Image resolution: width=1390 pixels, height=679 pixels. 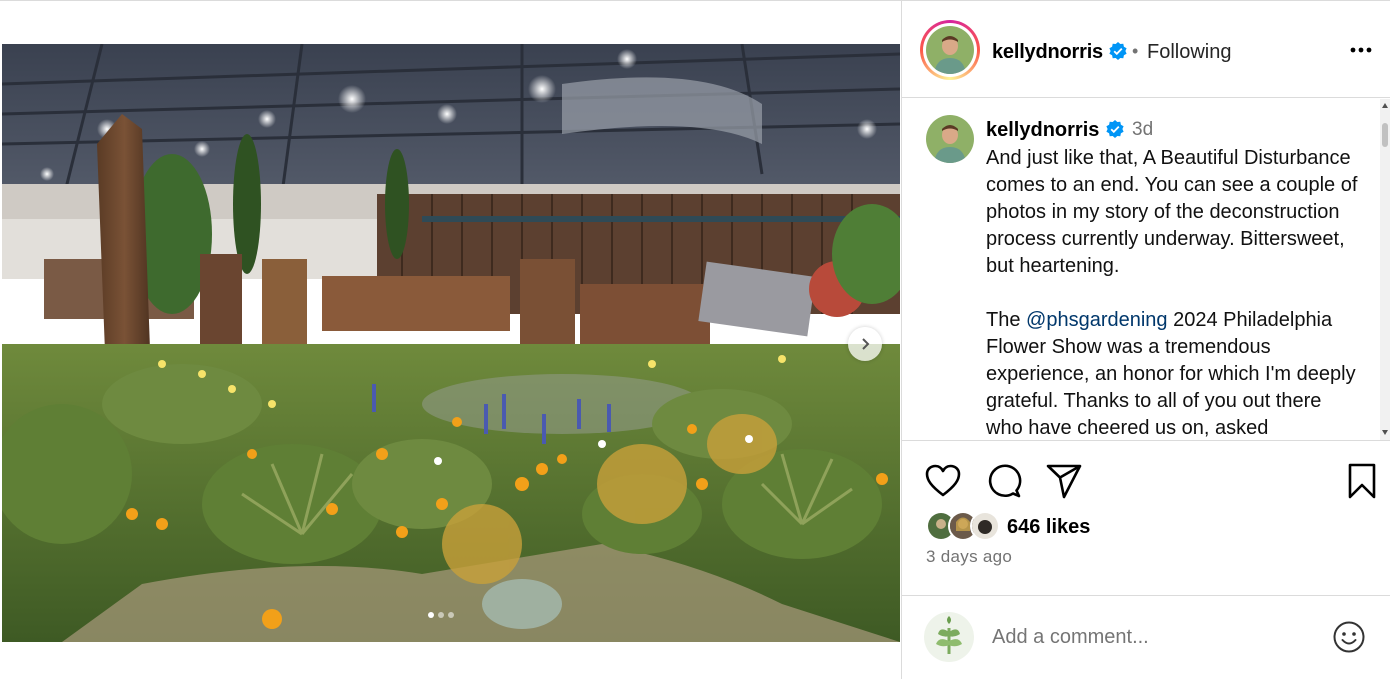 What do you see at coordinates (1146, 49) in the screenshot?
I see `post-header: kellydnorris • Following` at bounding box center [1146, 49].